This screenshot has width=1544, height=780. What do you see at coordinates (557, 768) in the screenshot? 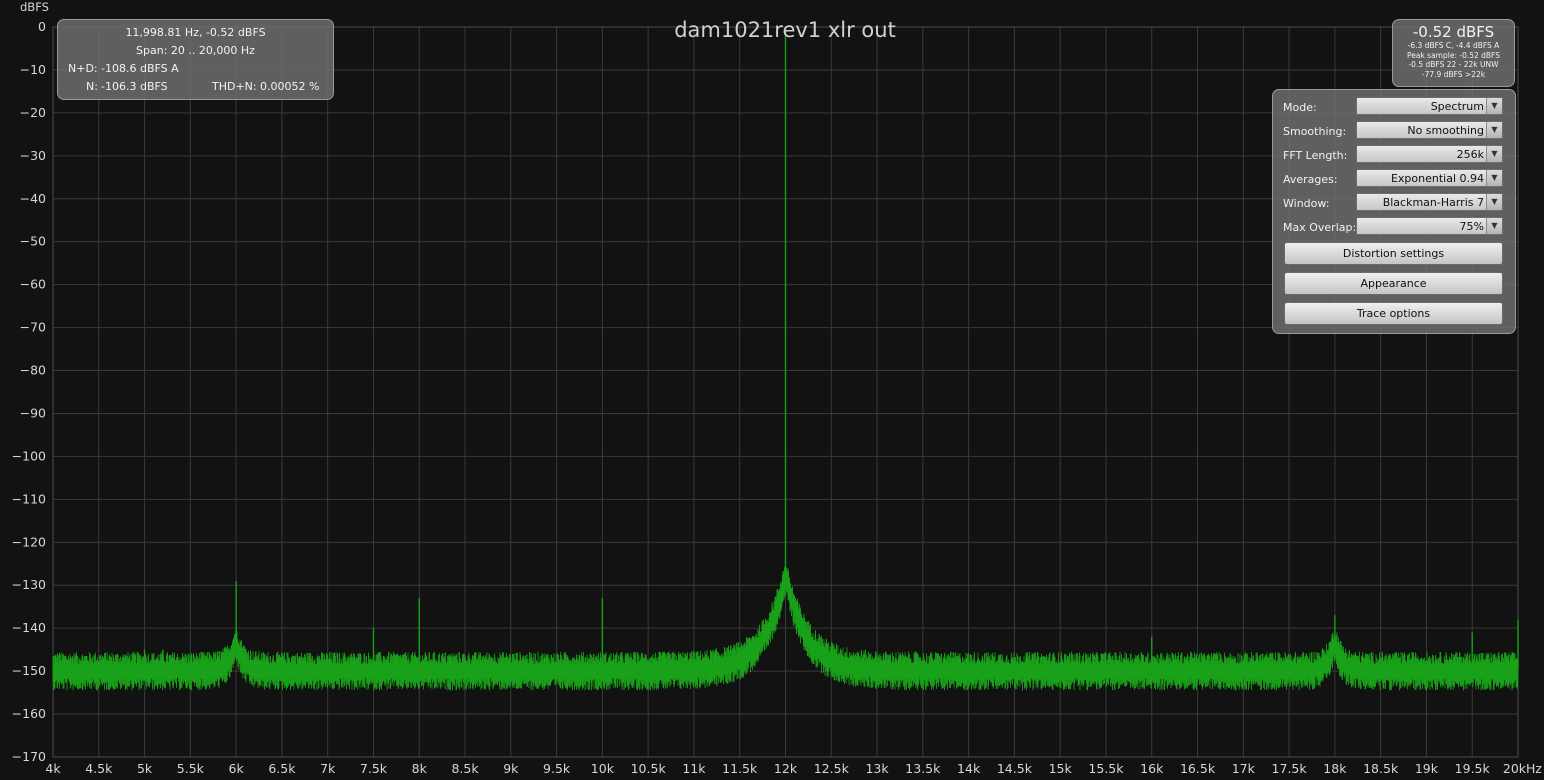
I see `x-tick-label: 9.5k` at bounding box center [557, 768].